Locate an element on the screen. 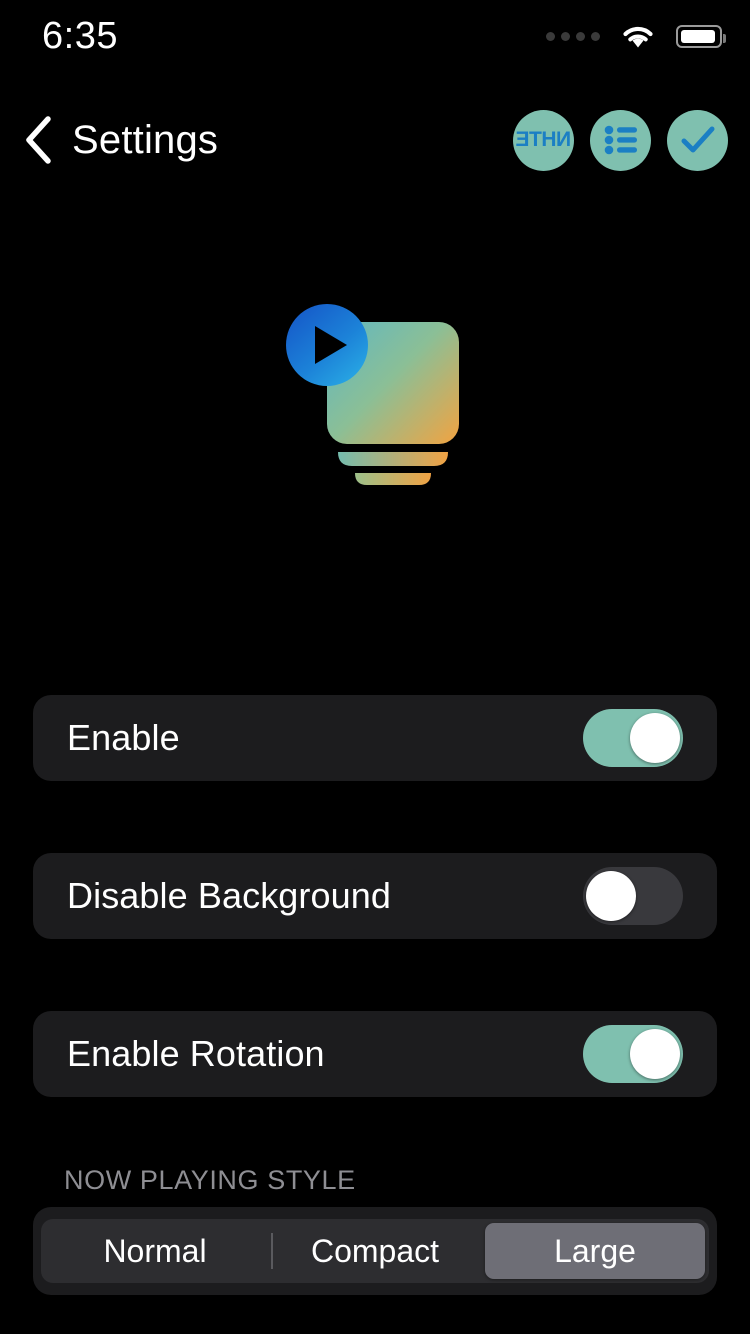 Image resolution: width=750 pixels, height=1334 pixels. segmented-control: Normal Compact Large is located at coordinates (375, 1251).